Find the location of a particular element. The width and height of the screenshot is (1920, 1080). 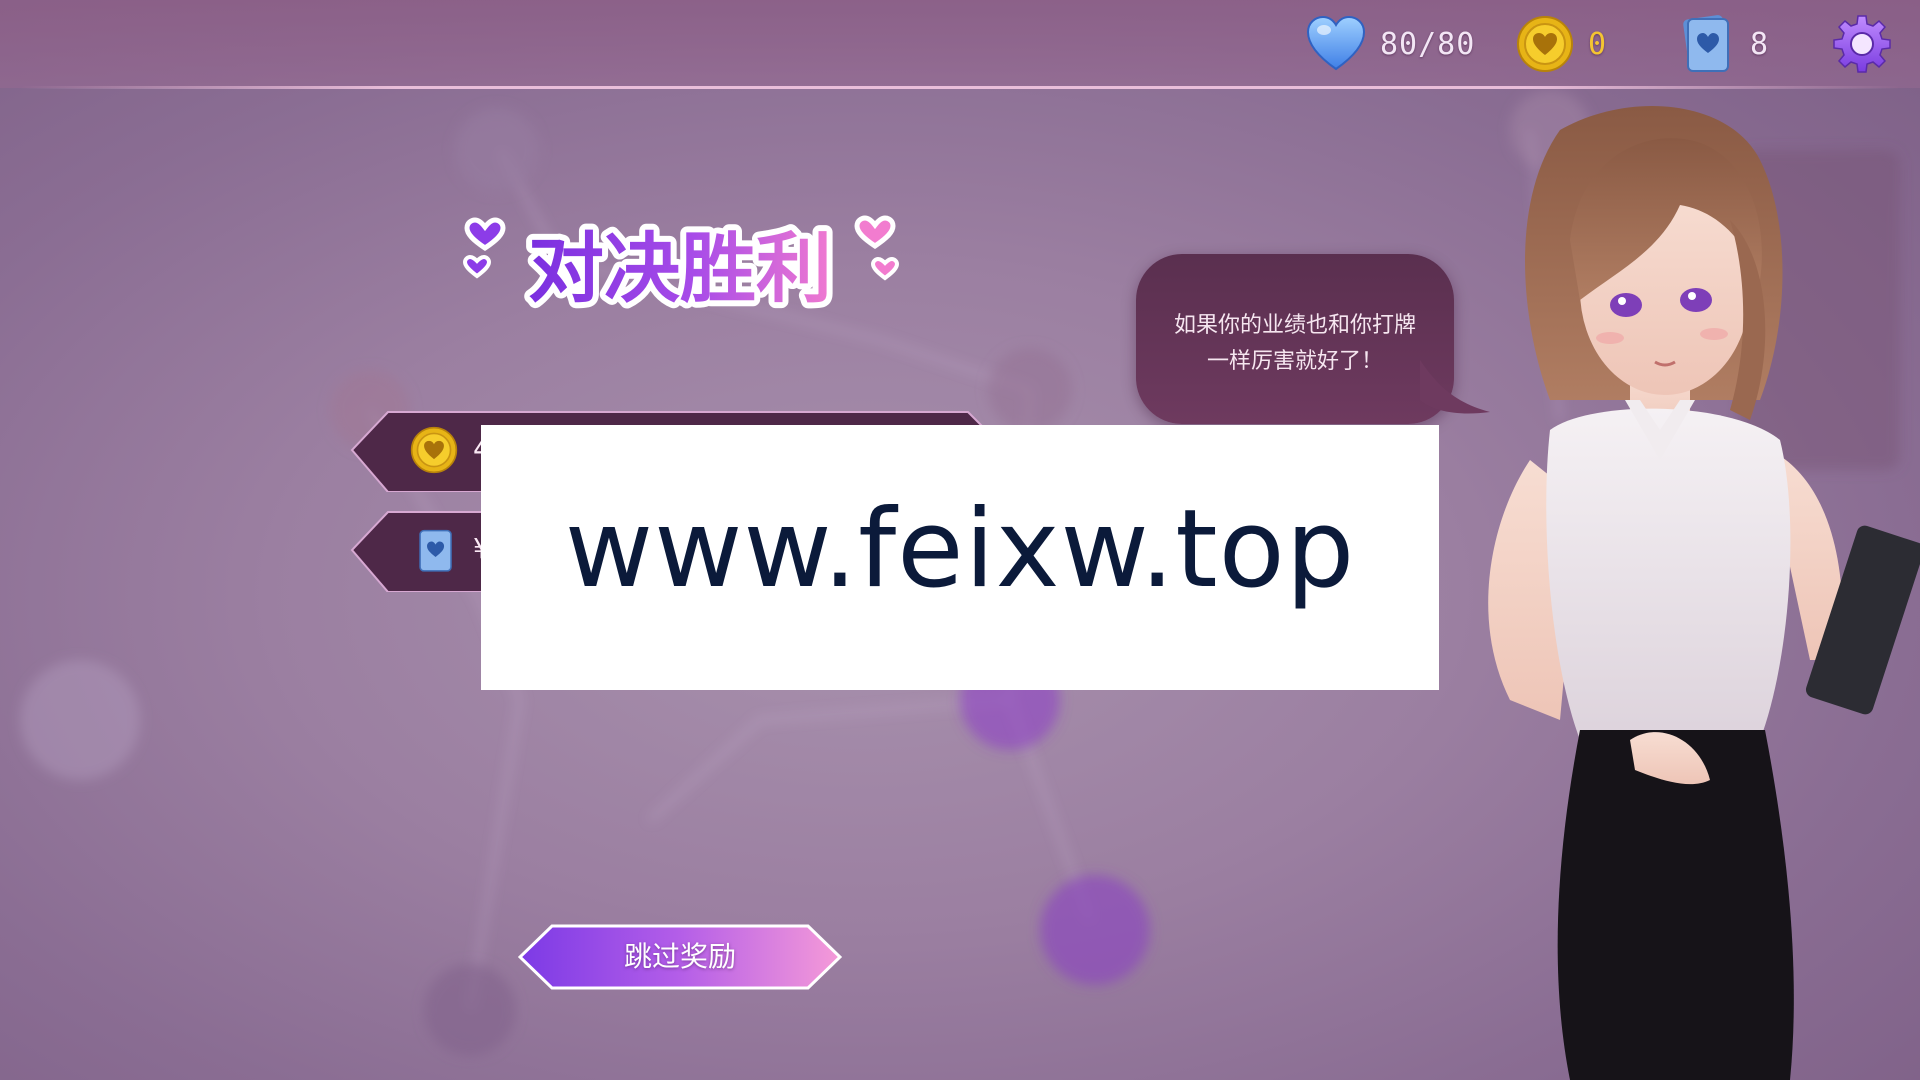

watermark-text: www.feixw.top is located at coordinates (960, 549).